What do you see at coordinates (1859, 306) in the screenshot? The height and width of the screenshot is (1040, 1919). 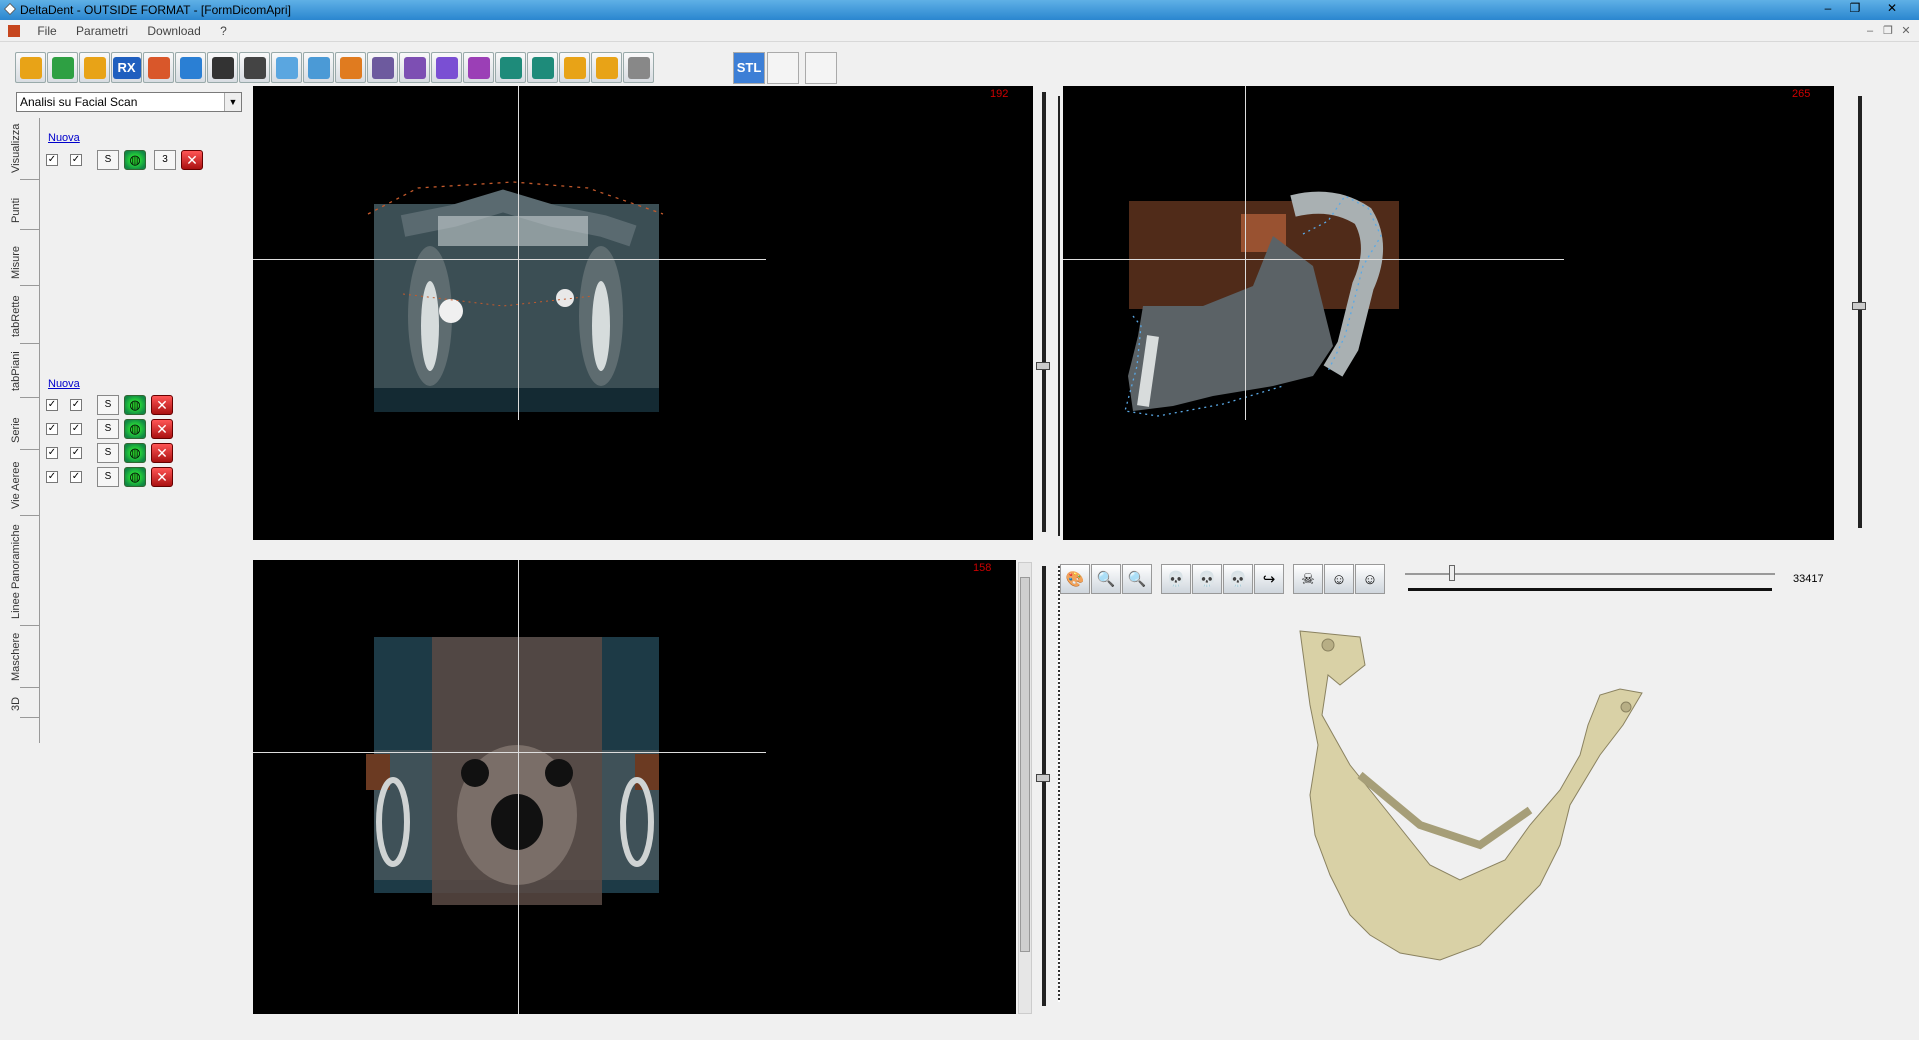 I see `sagittal-slider-knob` at bounding box center [1859, 306].